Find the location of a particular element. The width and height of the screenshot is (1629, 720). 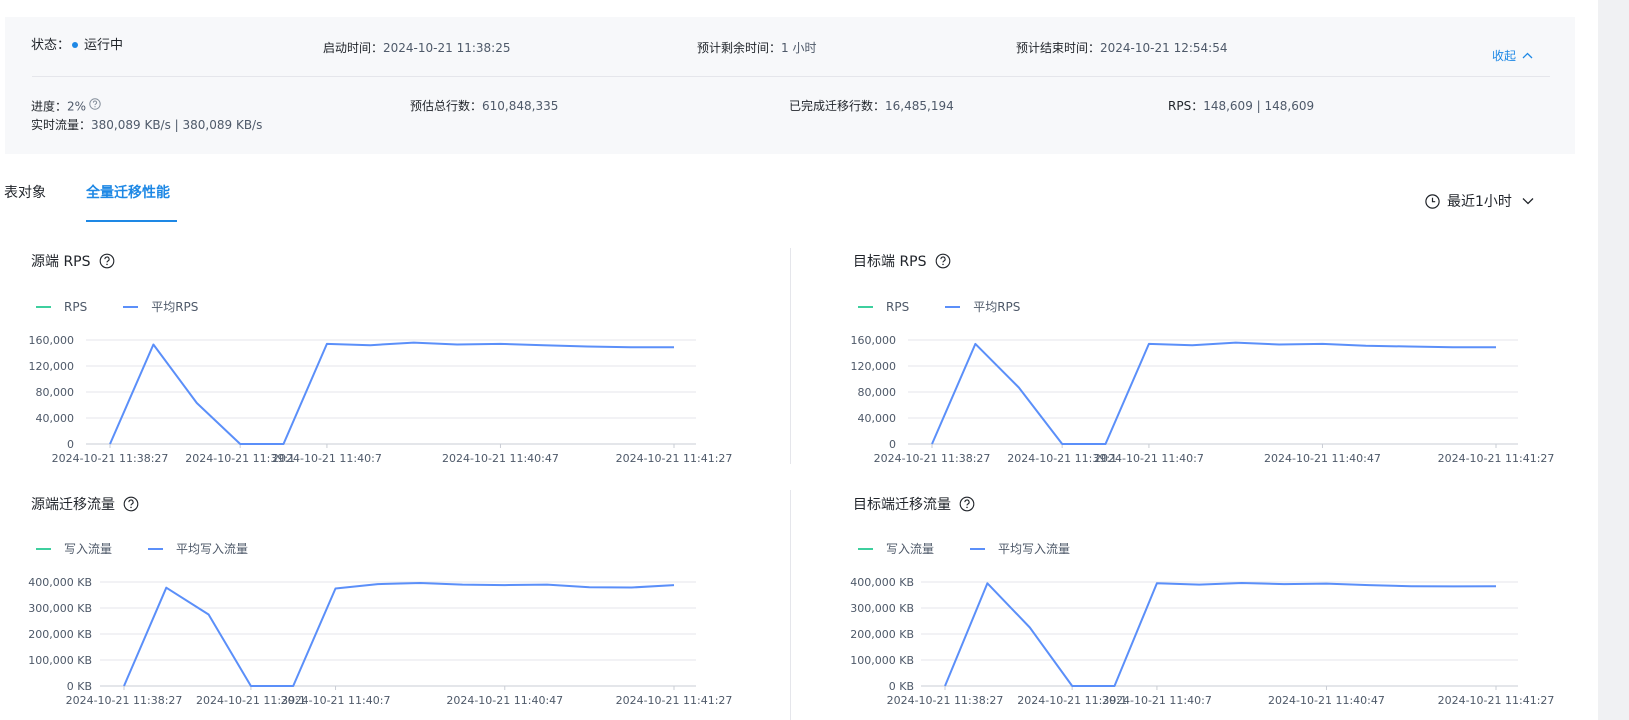

vertical-scrollbar is located at coordinates (1613, 360).